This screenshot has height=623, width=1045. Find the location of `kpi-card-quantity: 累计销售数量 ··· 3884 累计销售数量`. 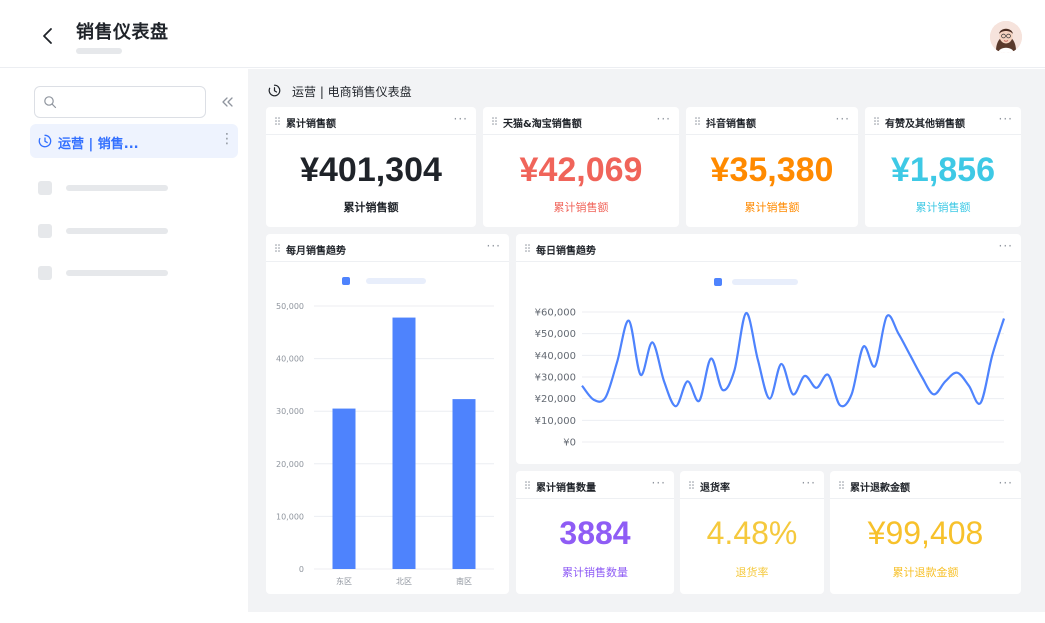

kpi-card-quantity: 累计销售数量 ··· 3884 累计销售数量 is located at coordinates (595, 532).